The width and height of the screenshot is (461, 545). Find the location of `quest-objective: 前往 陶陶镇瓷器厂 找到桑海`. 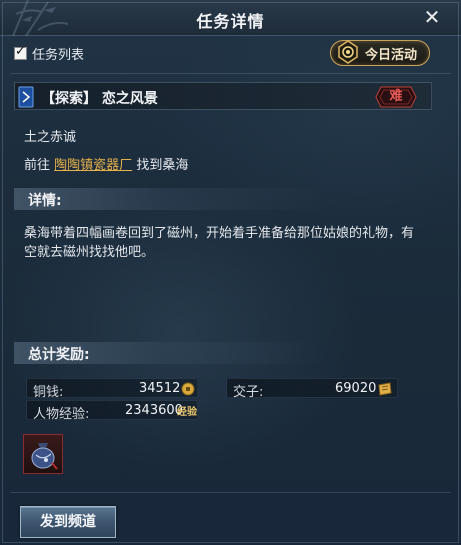

quest-objective: 前往 陶陶镇瓷器厂 找到桑海 is located at coordinates (106, 165).